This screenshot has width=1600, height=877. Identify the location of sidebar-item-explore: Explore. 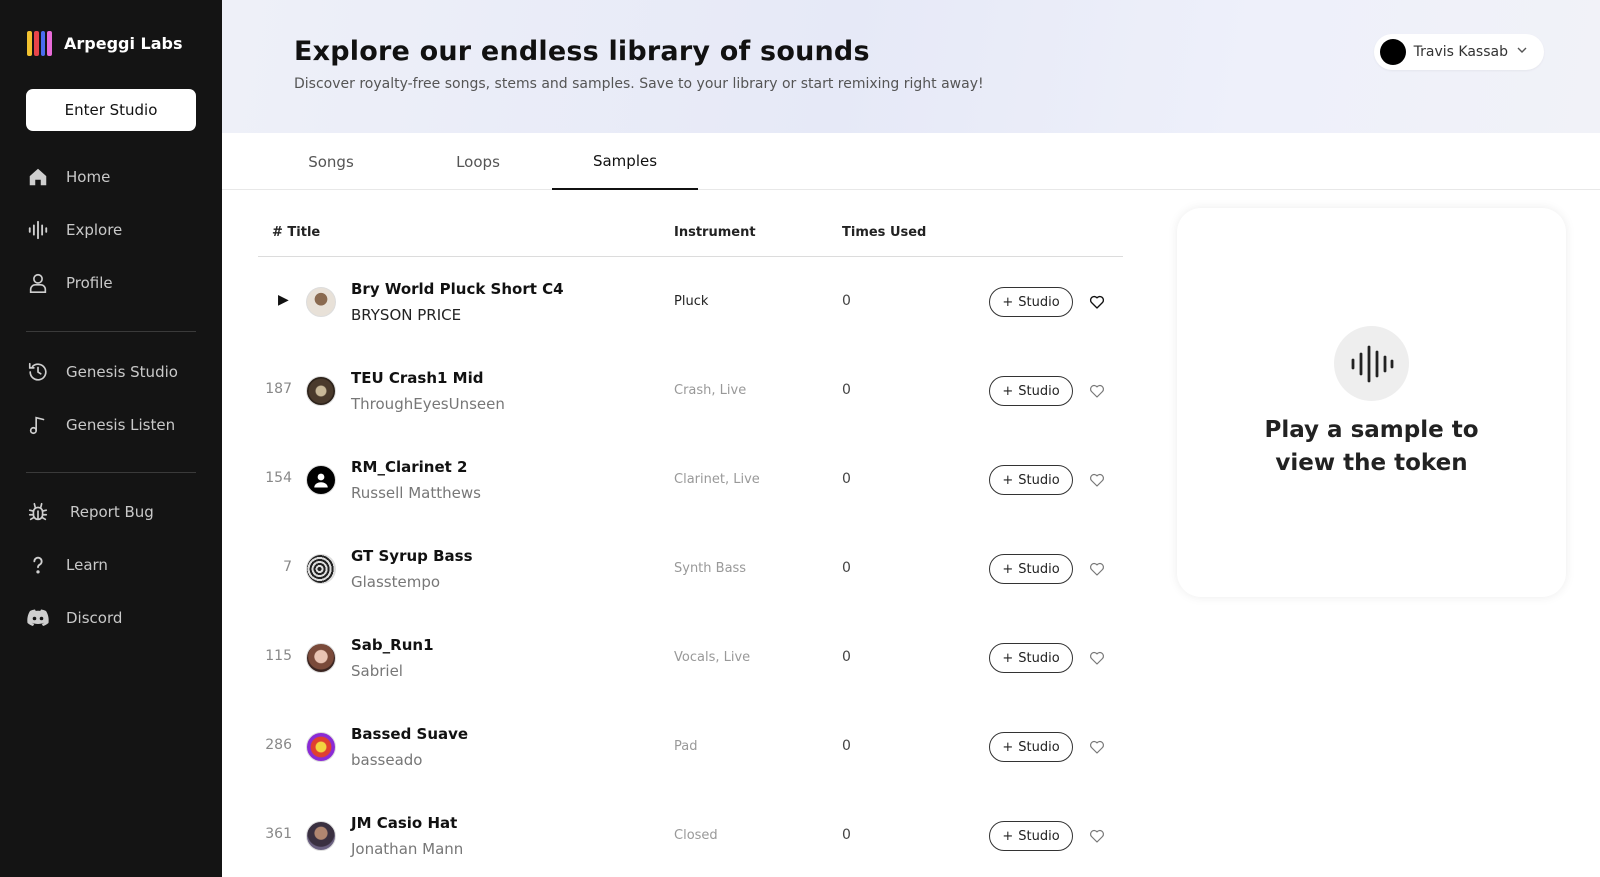
(74, 230).